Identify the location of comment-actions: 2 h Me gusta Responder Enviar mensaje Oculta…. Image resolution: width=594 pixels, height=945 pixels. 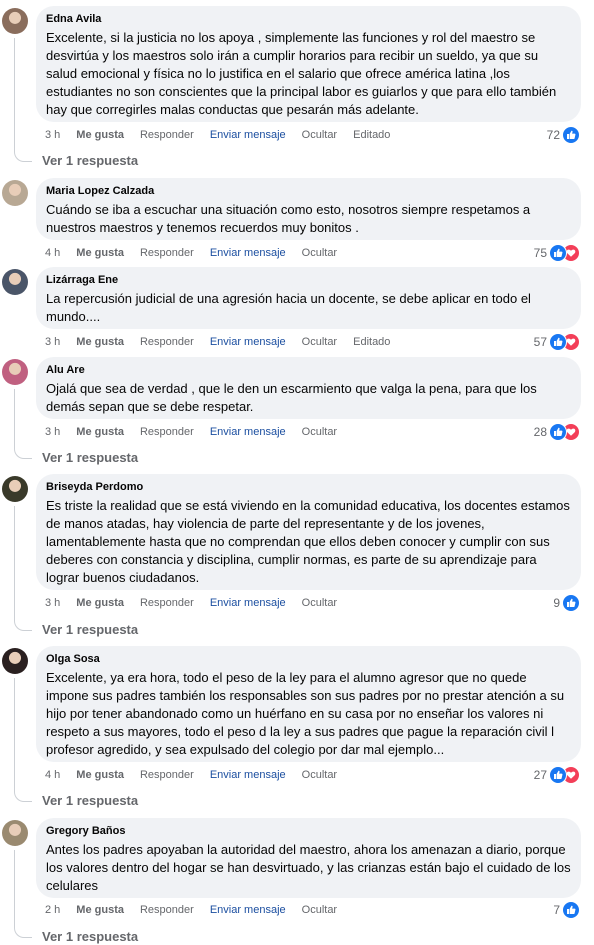
(199, 910).